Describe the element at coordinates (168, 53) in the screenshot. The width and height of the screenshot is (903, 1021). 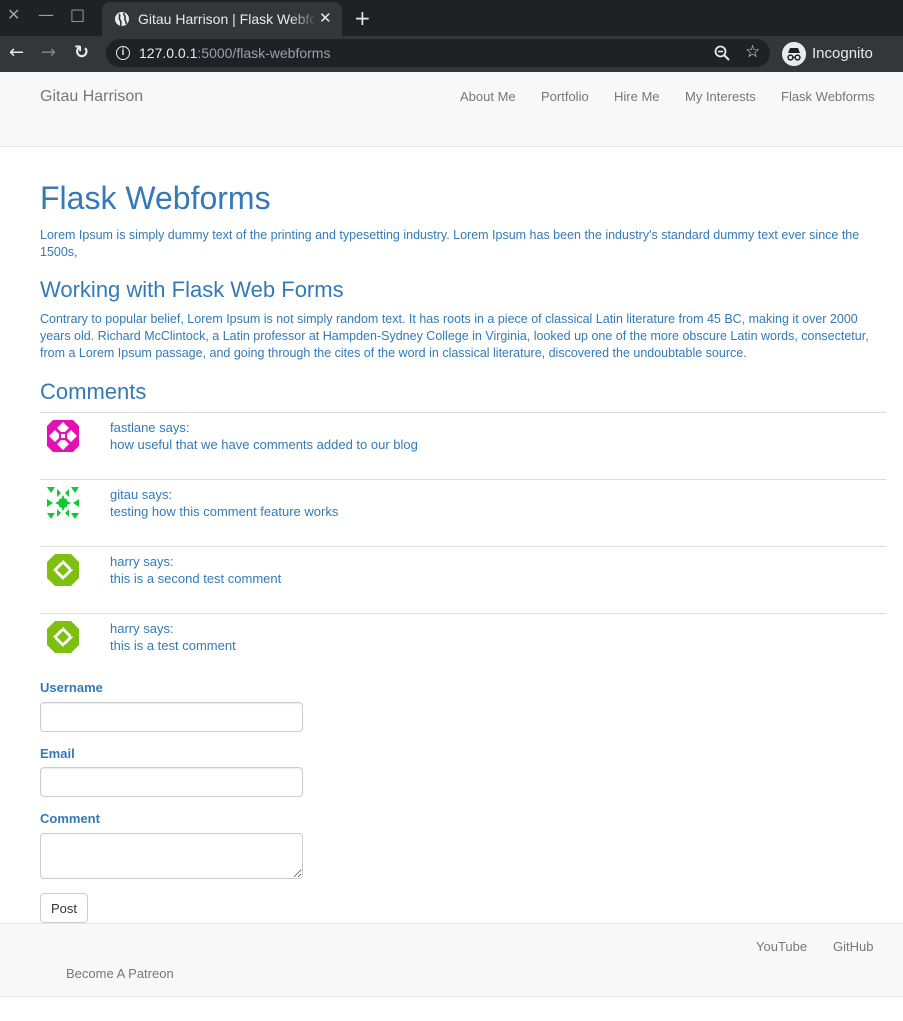
I see `url-host: 127.0.0.1` at that location.